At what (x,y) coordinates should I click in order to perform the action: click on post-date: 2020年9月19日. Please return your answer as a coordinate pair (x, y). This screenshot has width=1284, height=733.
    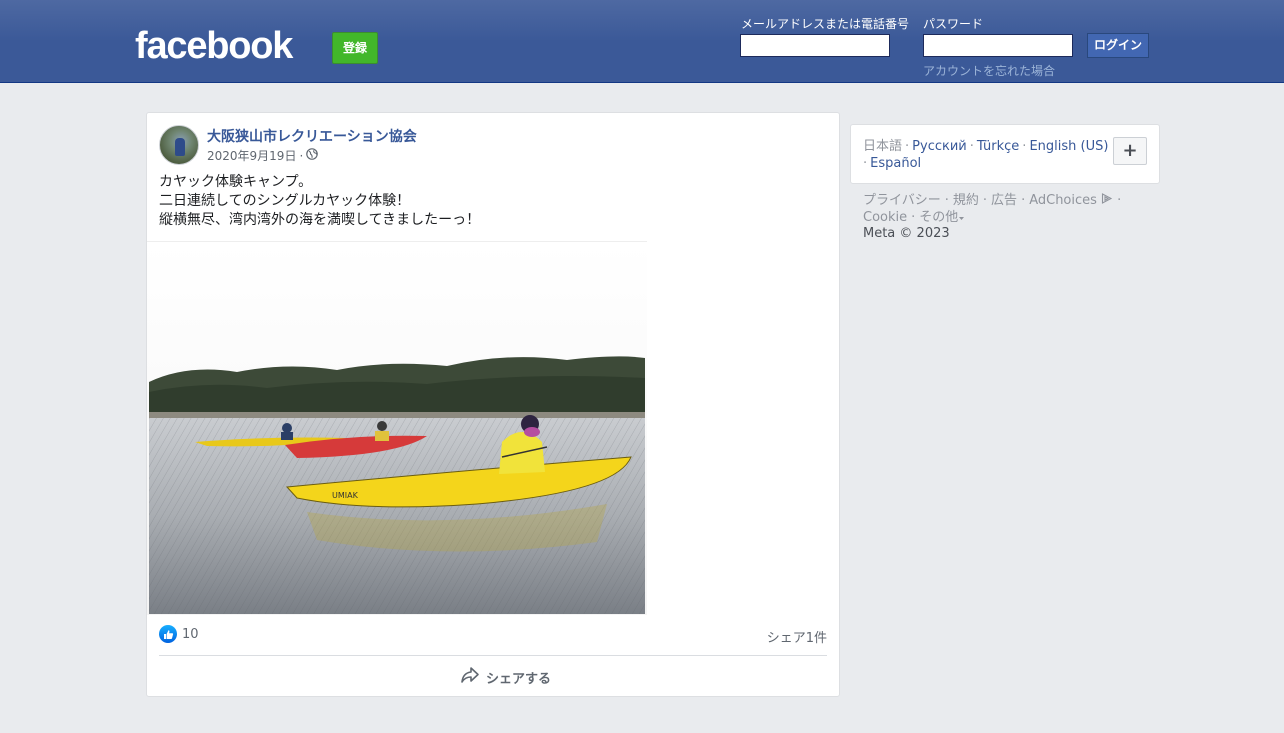
    Looking at the image, I should click on (251, 155).